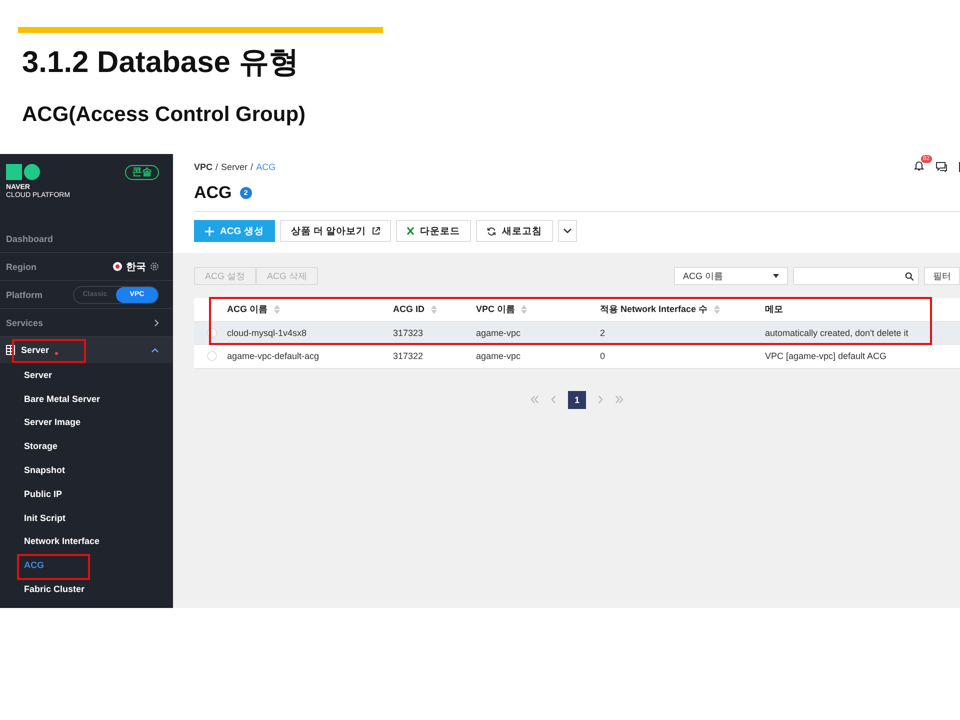 Image resolution: width=960 pixels, height=720 pixels. Describe the element at coordinates (247, 309) in the screenshot. I see `column-header: ACG 이름` at that location.